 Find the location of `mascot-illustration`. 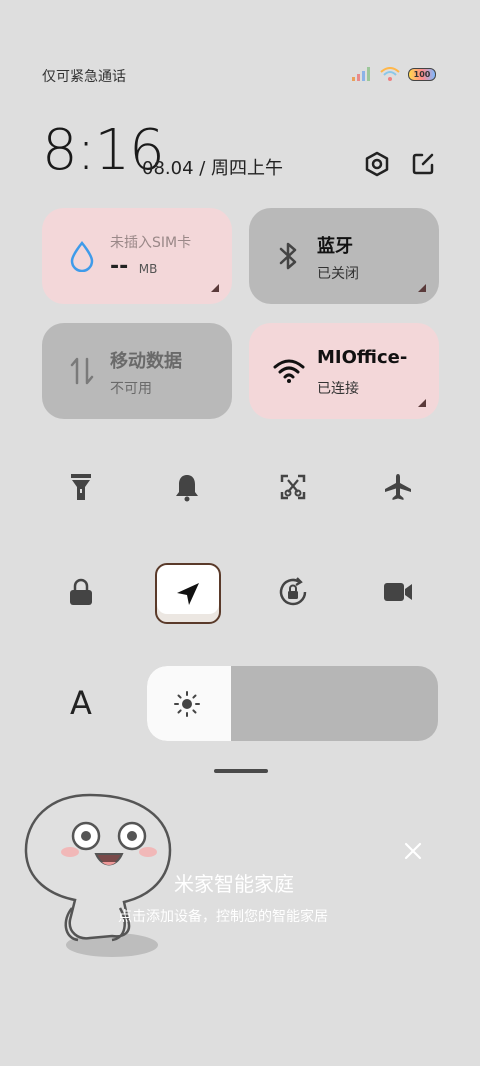

mascot-illustration is located at coordinates (98, 875).